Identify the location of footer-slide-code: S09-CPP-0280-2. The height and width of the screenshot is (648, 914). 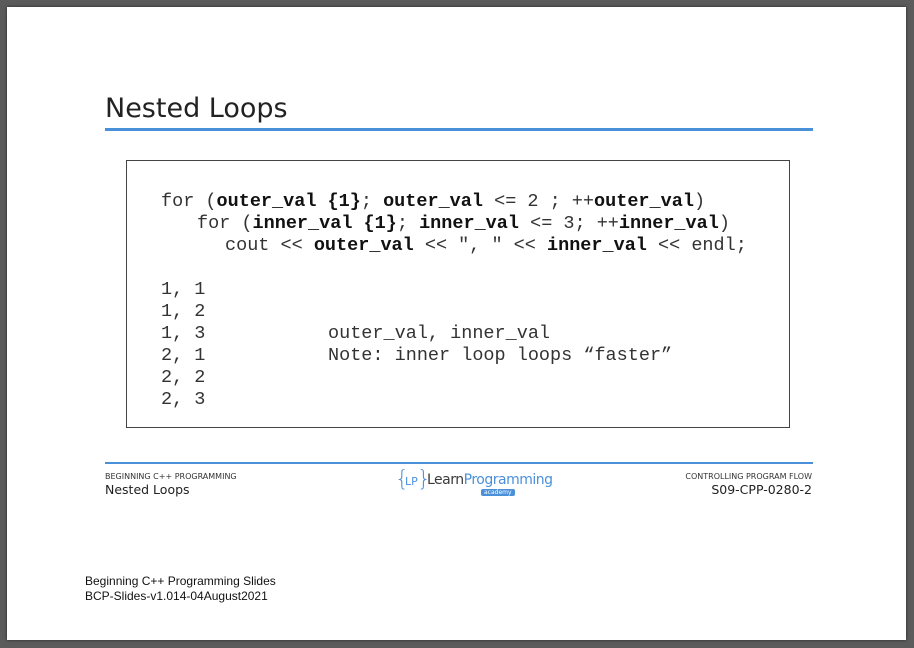
(761, 489).